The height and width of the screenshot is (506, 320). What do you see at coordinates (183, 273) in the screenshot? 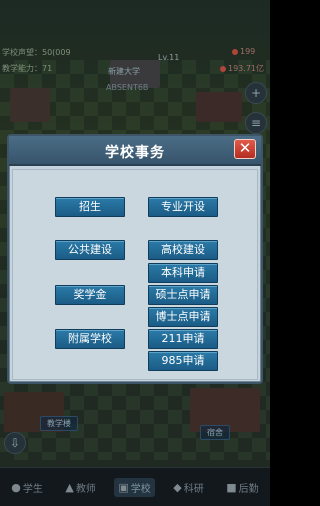
I see `undergraduate-application-button: 本科申请` at bounding box center [183, 273].